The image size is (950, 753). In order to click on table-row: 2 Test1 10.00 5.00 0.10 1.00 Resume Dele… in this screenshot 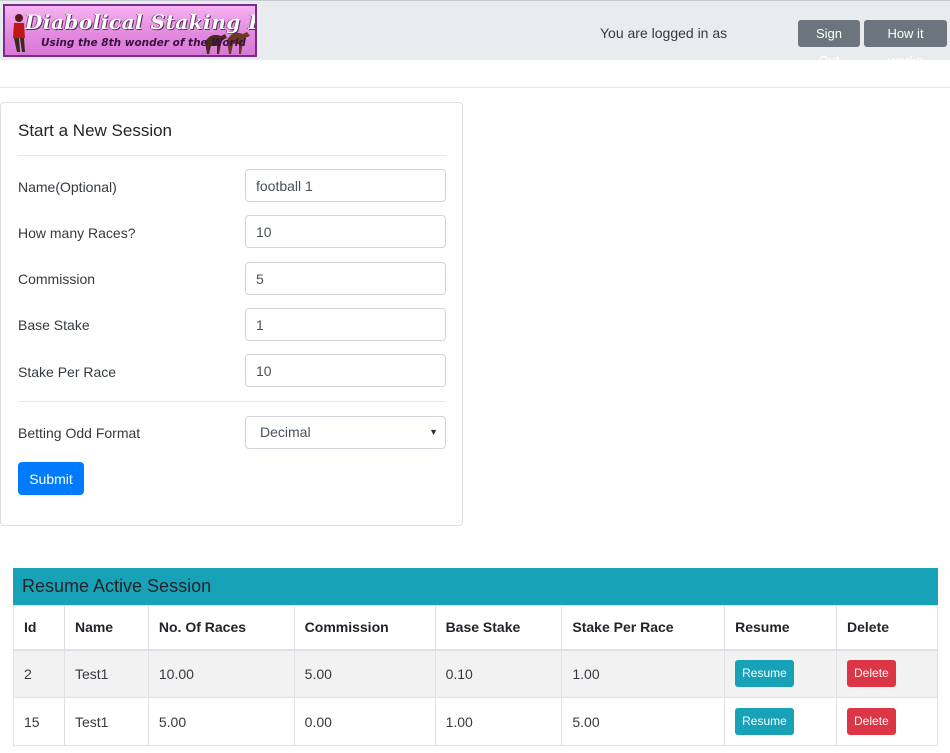, I will do `click(475, 673)`.